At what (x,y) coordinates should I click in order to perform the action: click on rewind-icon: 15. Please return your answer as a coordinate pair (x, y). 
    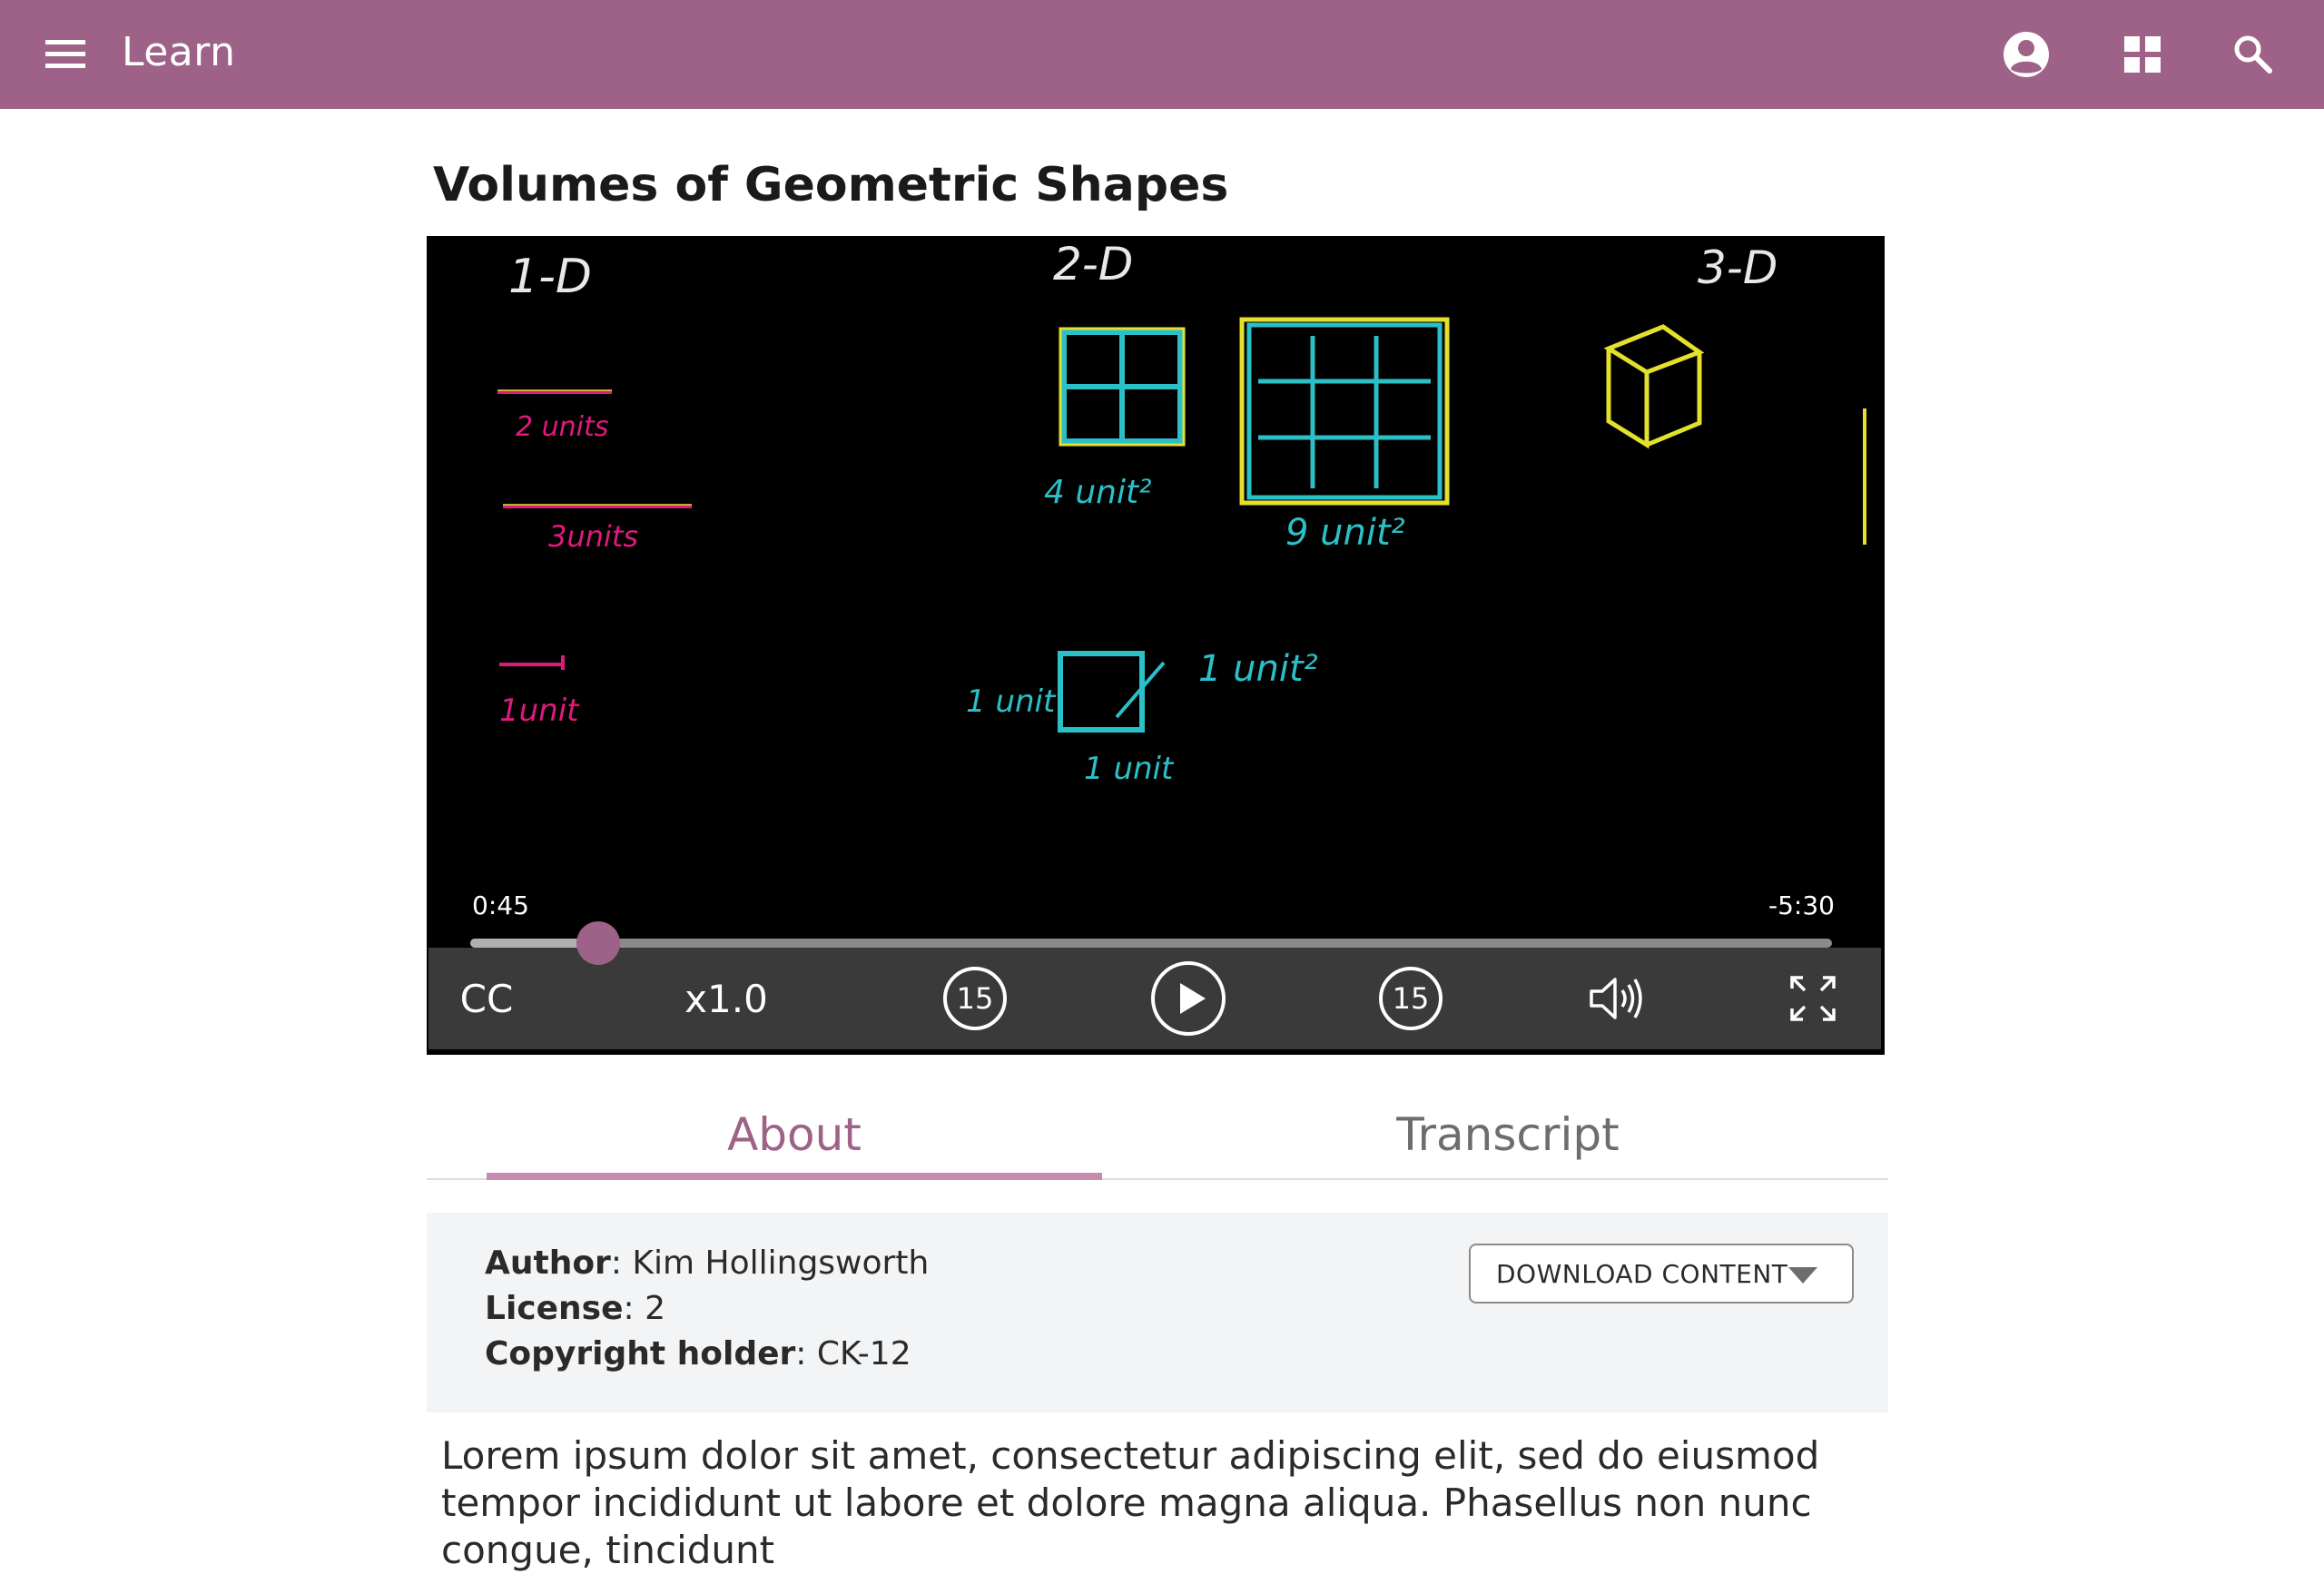
    Looking at the image, I should click on (975, 998).